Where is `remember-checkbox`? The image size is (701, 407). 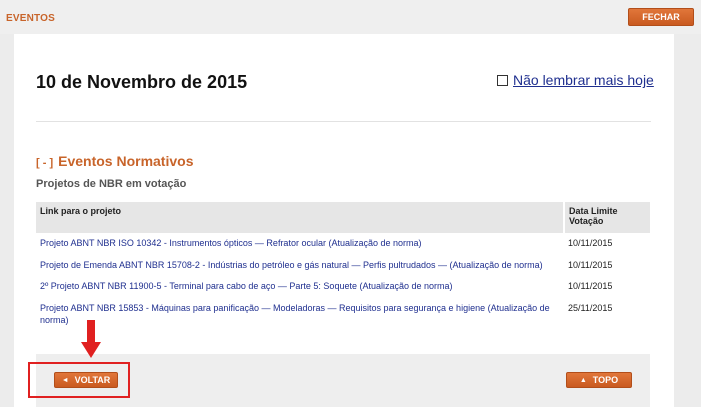 remember-checkbox is located at coordinates (502, 80).